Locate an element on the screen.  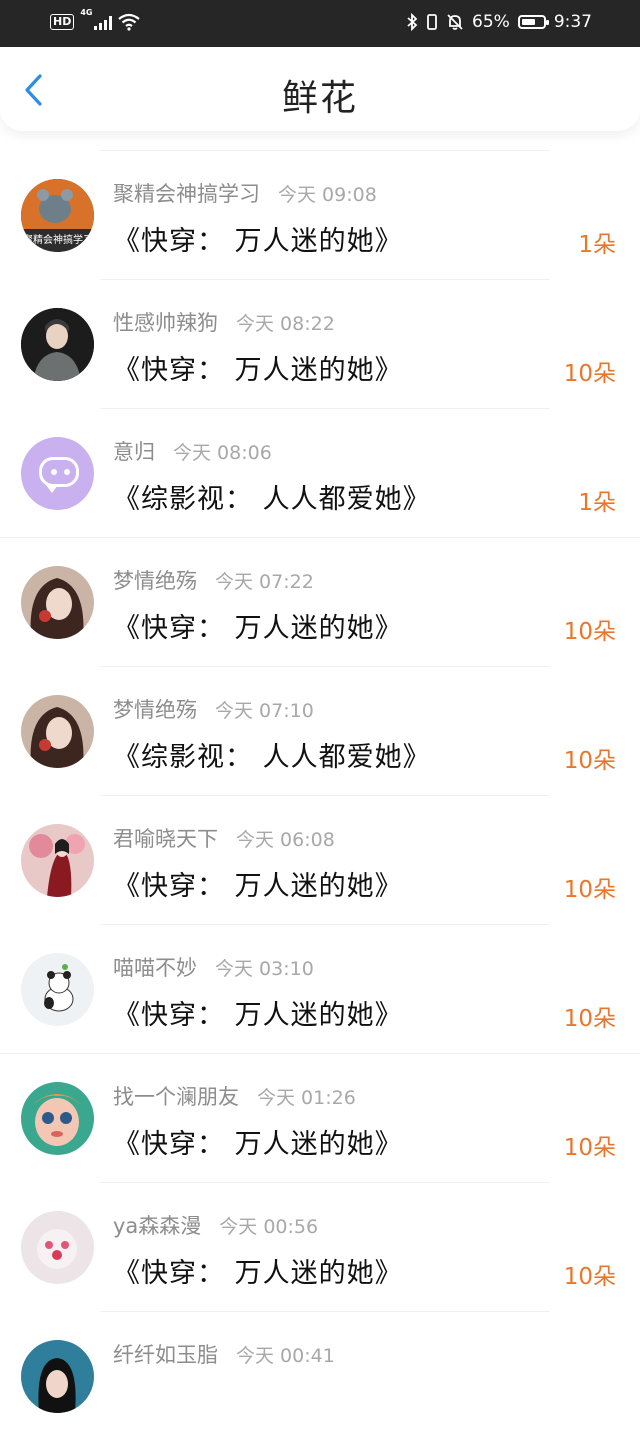
chat-bubble-icon is located at coordinates (59, 475).